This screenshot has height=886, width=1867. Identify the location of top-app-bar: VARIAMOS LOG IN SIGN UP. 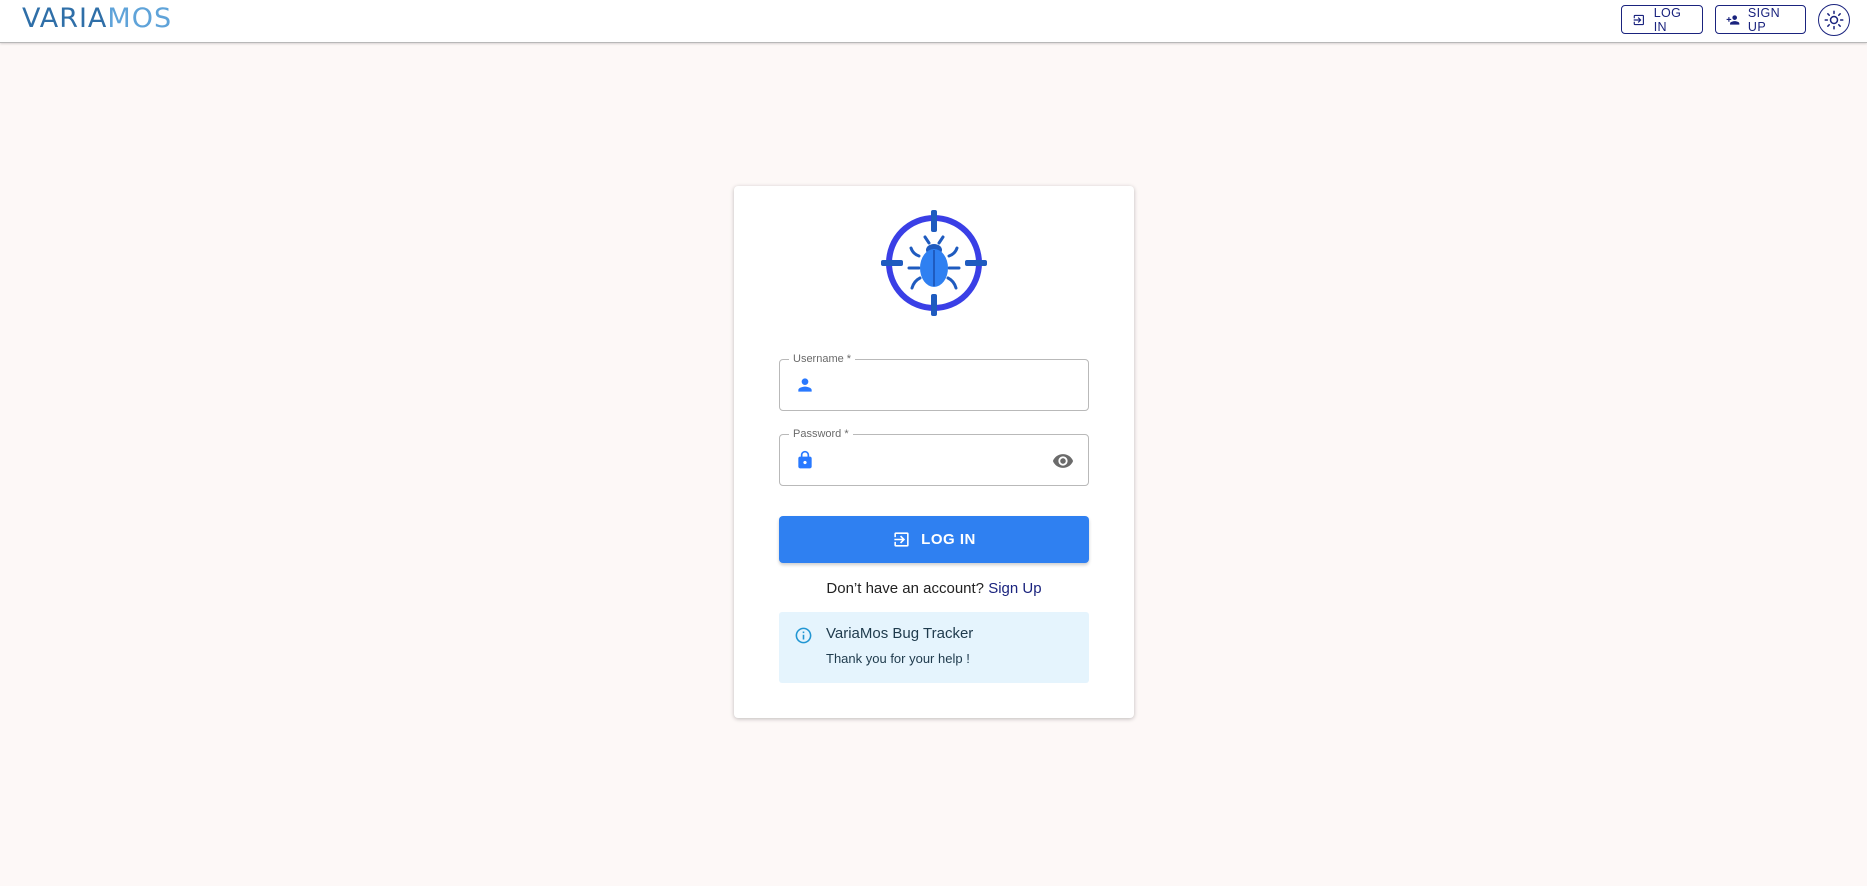
(933, 21).